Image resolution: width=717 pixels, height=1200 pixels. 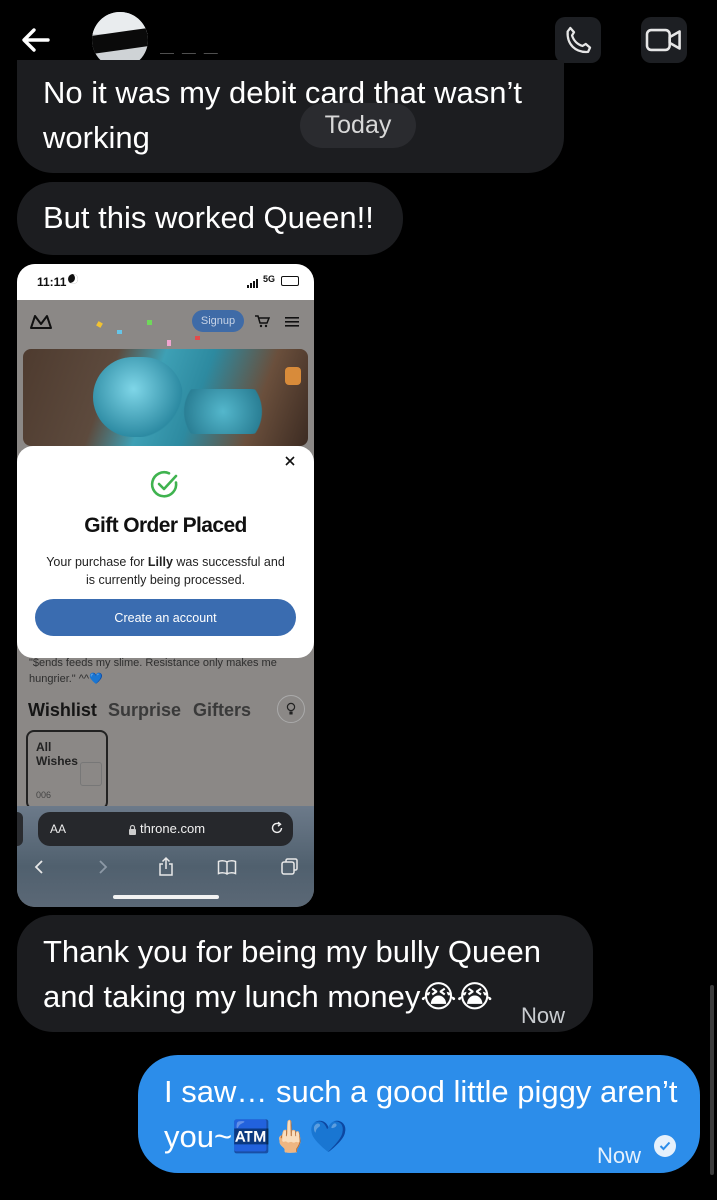 I want to click on cart-icon, so click(x=262, y=323).